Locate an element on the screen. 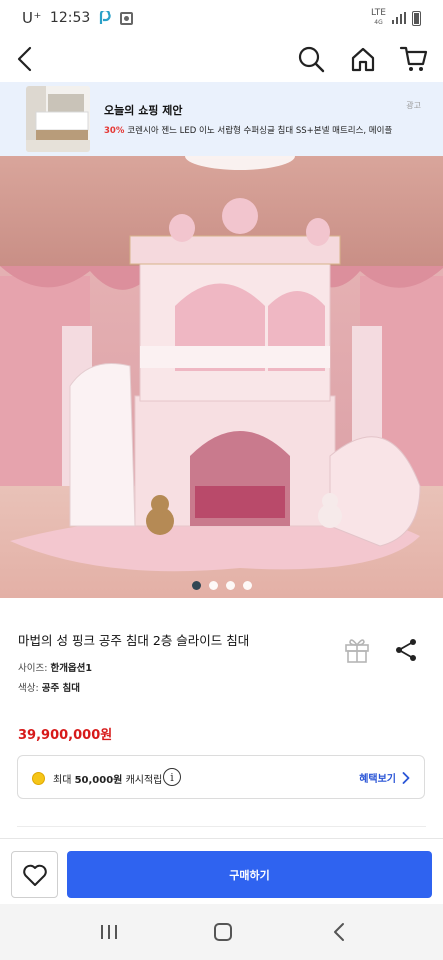 This screenshot has width=443, height=960. ad-label: 광고 is located at coordinates (413, 105).